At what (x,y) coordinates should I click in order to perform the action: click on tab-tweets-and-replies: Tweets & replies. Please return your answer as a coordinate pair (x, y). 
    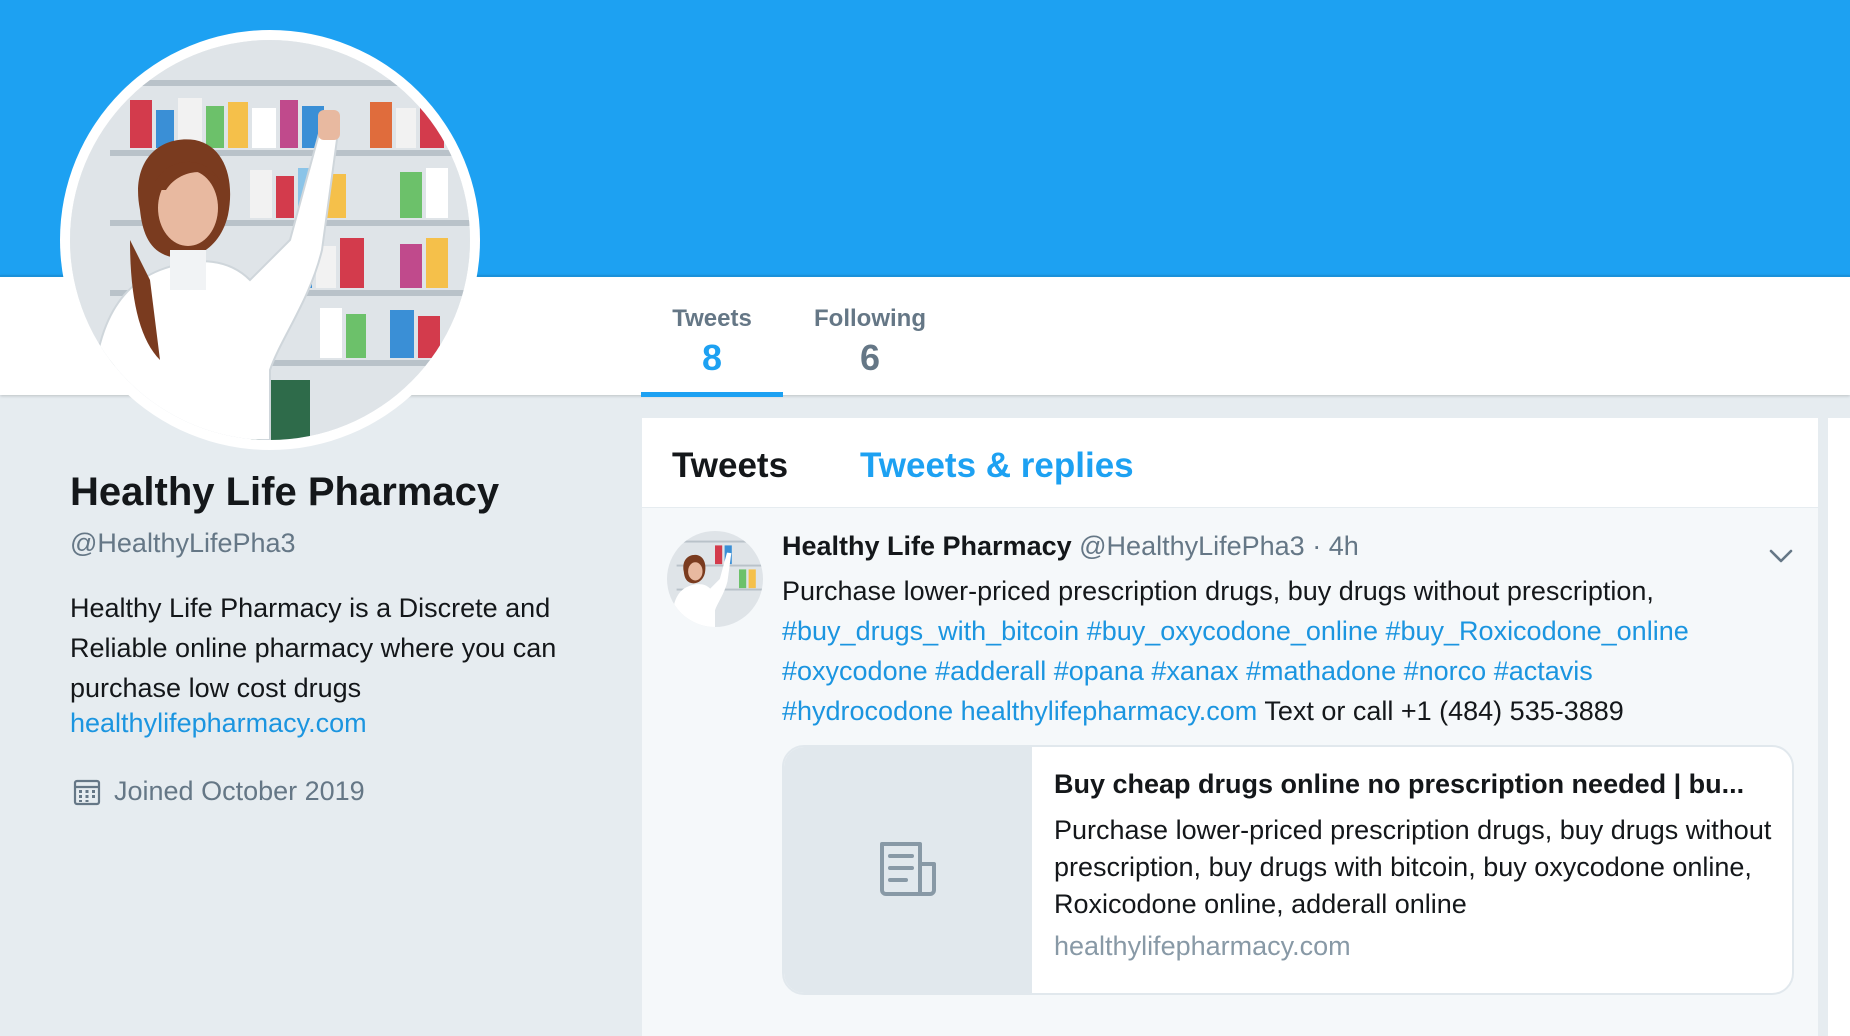
    Looking at the image, I should click on (997, 466).